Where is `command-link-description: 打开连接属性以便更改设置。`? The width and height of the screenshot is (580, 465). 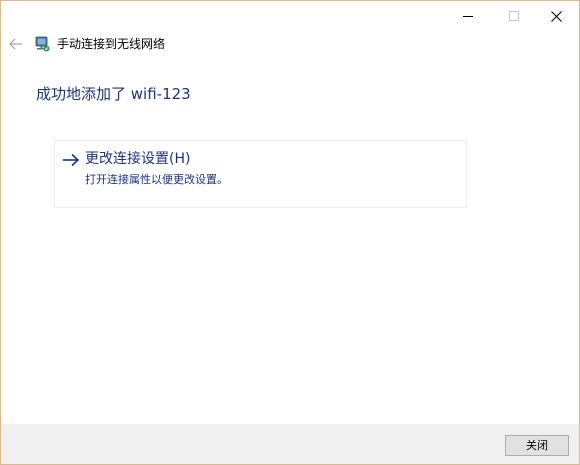 command-link-description: 打开连接属性以便更改设置。 is located at coordinates (156, 179).